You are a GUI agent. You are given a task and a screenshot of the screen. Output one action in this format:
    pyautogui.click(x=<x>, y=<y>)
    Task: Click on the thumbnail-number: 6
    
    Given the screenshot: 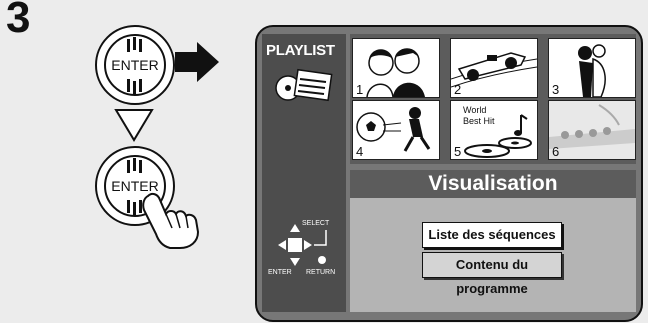 What is the action you would take?
    pyautogui.click(x=556, y=151)
    